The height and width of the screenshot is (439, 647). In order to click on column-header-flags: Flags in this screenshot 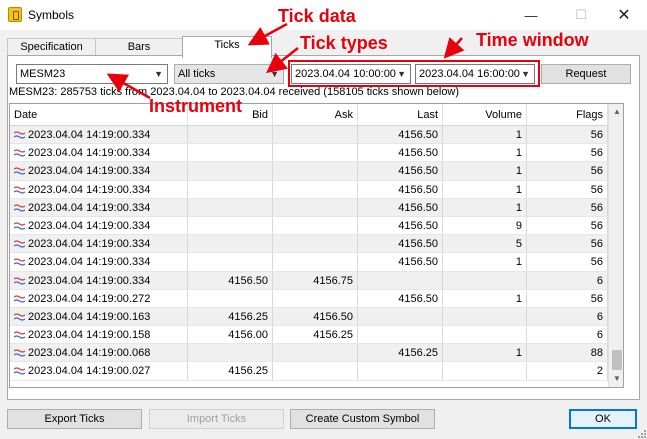, I will do `click(567, 115)`.